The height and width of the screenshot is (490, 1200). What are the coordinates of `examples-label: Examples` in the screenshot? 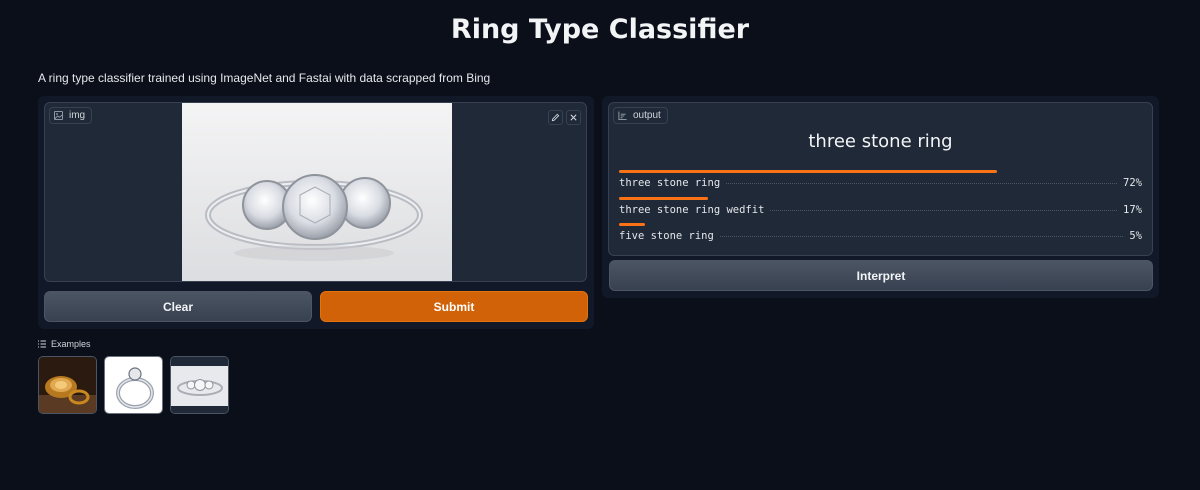 It's located at (71, 344).